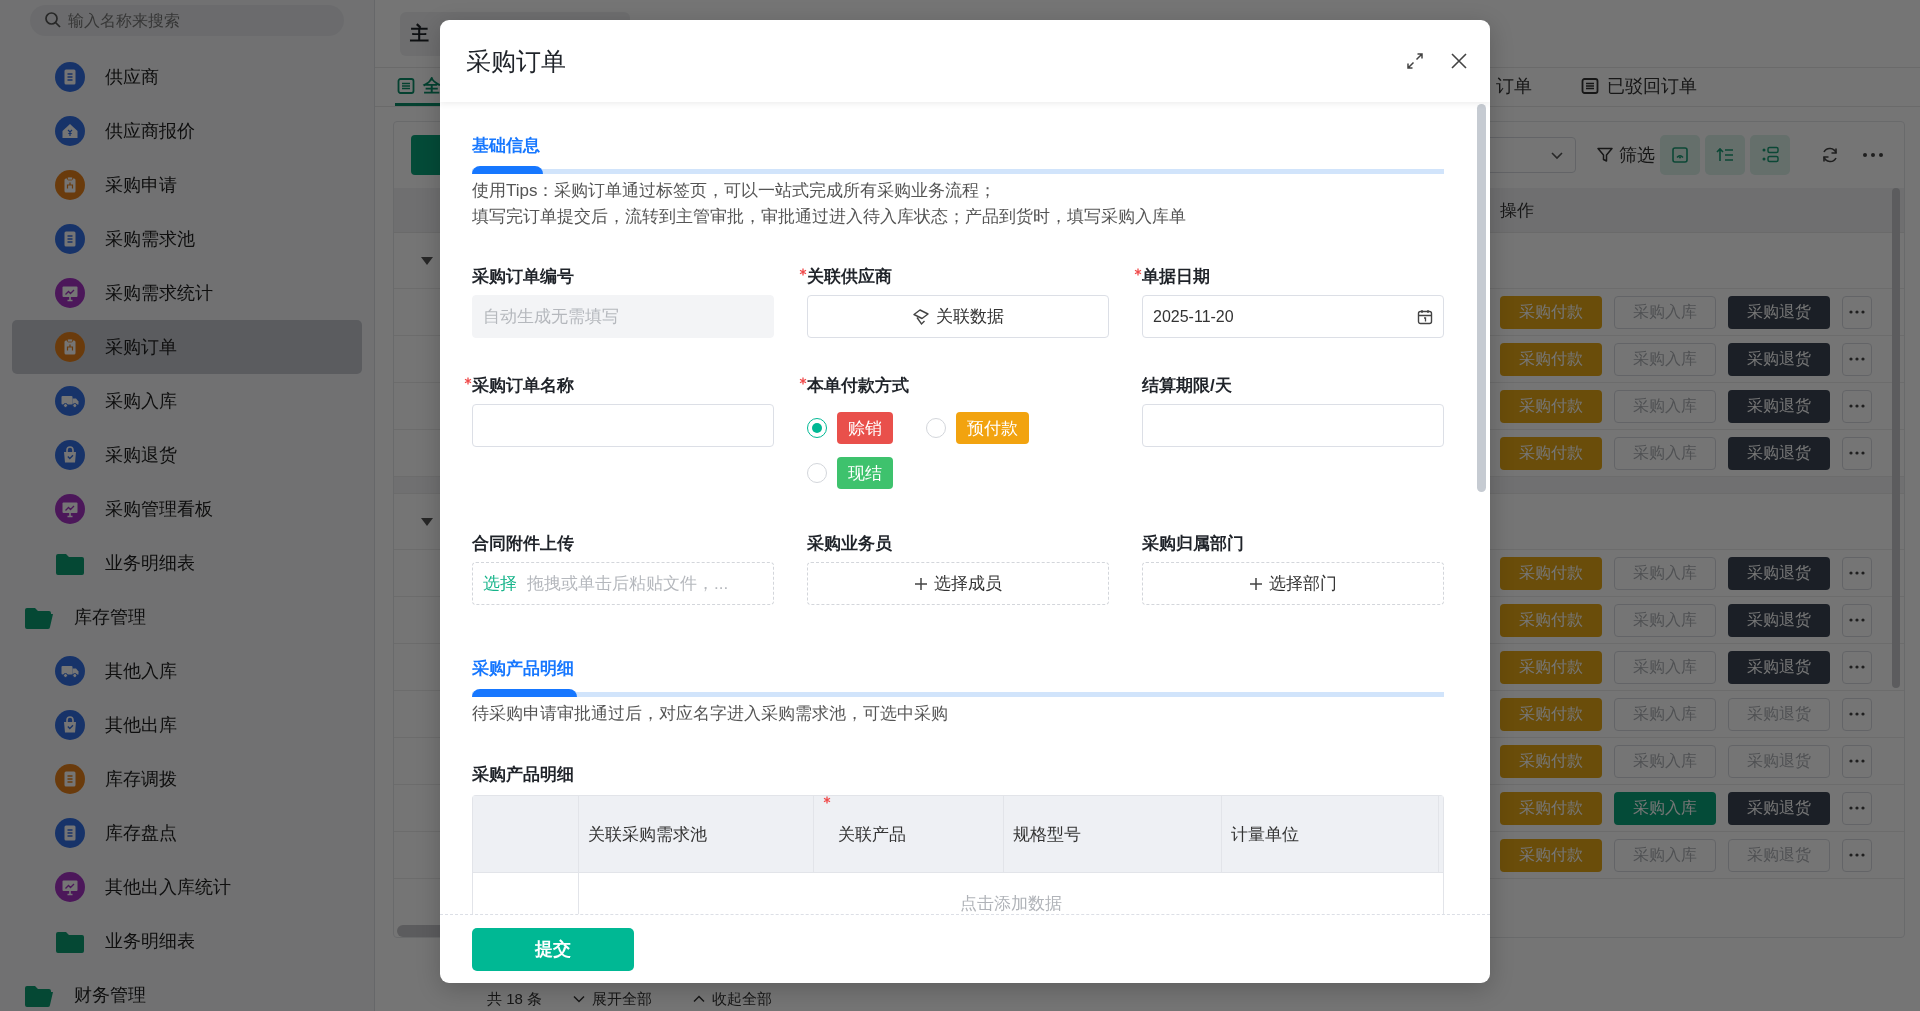 The image size is (1920, 1011). Describe the element at coordinates (187, 347) in the screenshot. I see `sidebar-item: 采购订单` at that location.